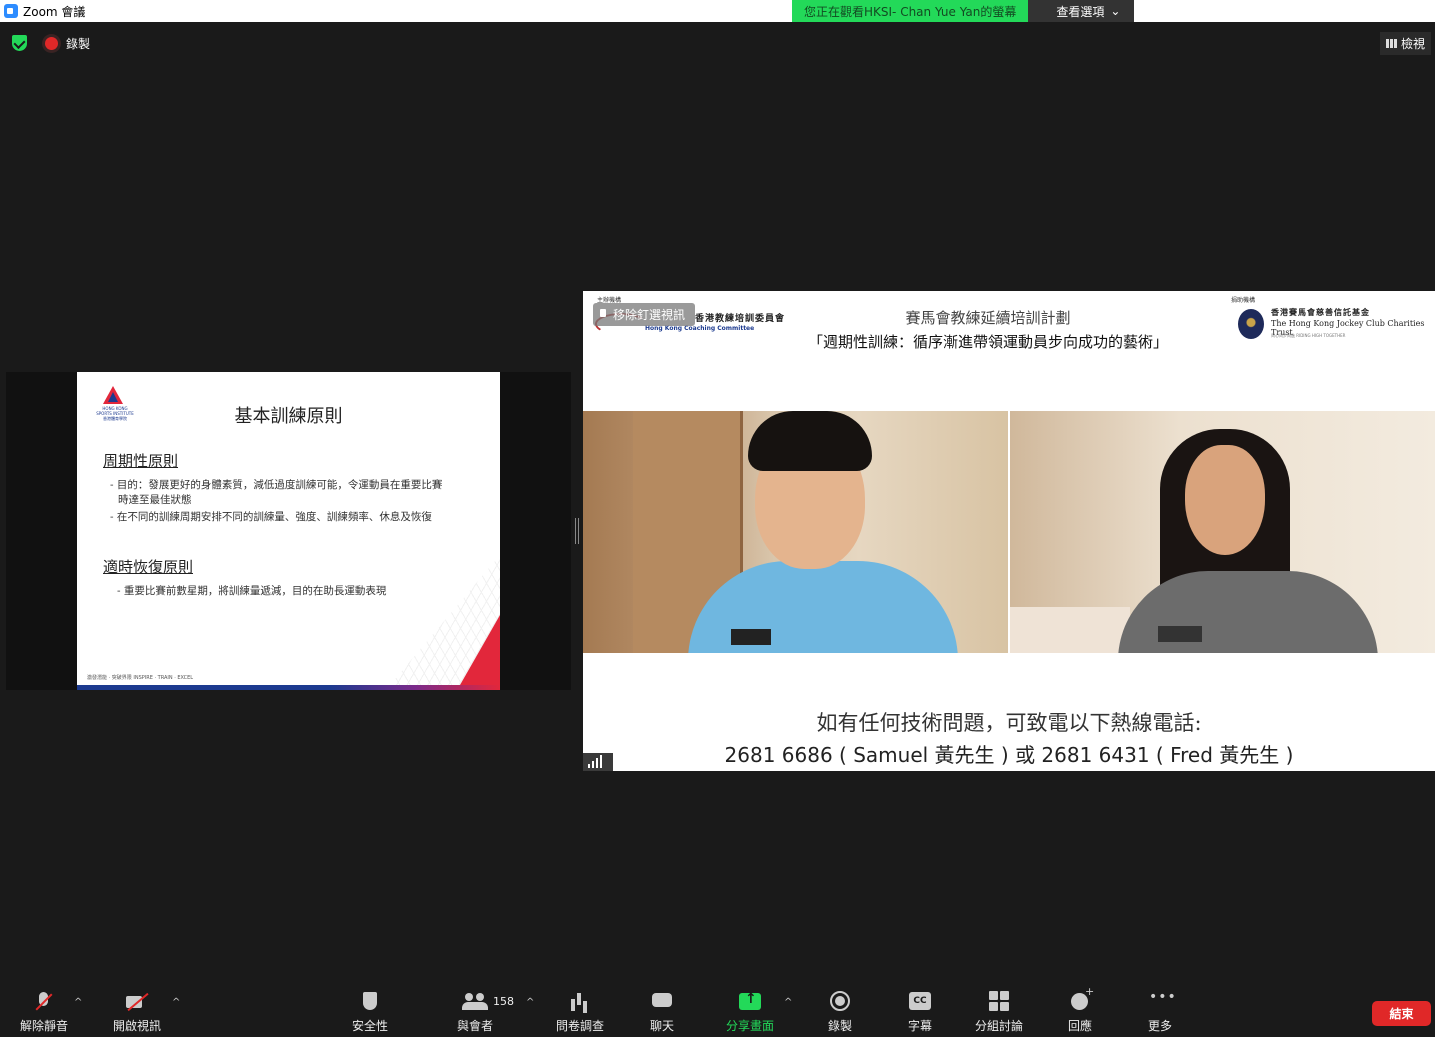  Describe the element at coordinates (148, 567) in the screenshot. I see `slide-section-2: 適時恢復原則` at that location.